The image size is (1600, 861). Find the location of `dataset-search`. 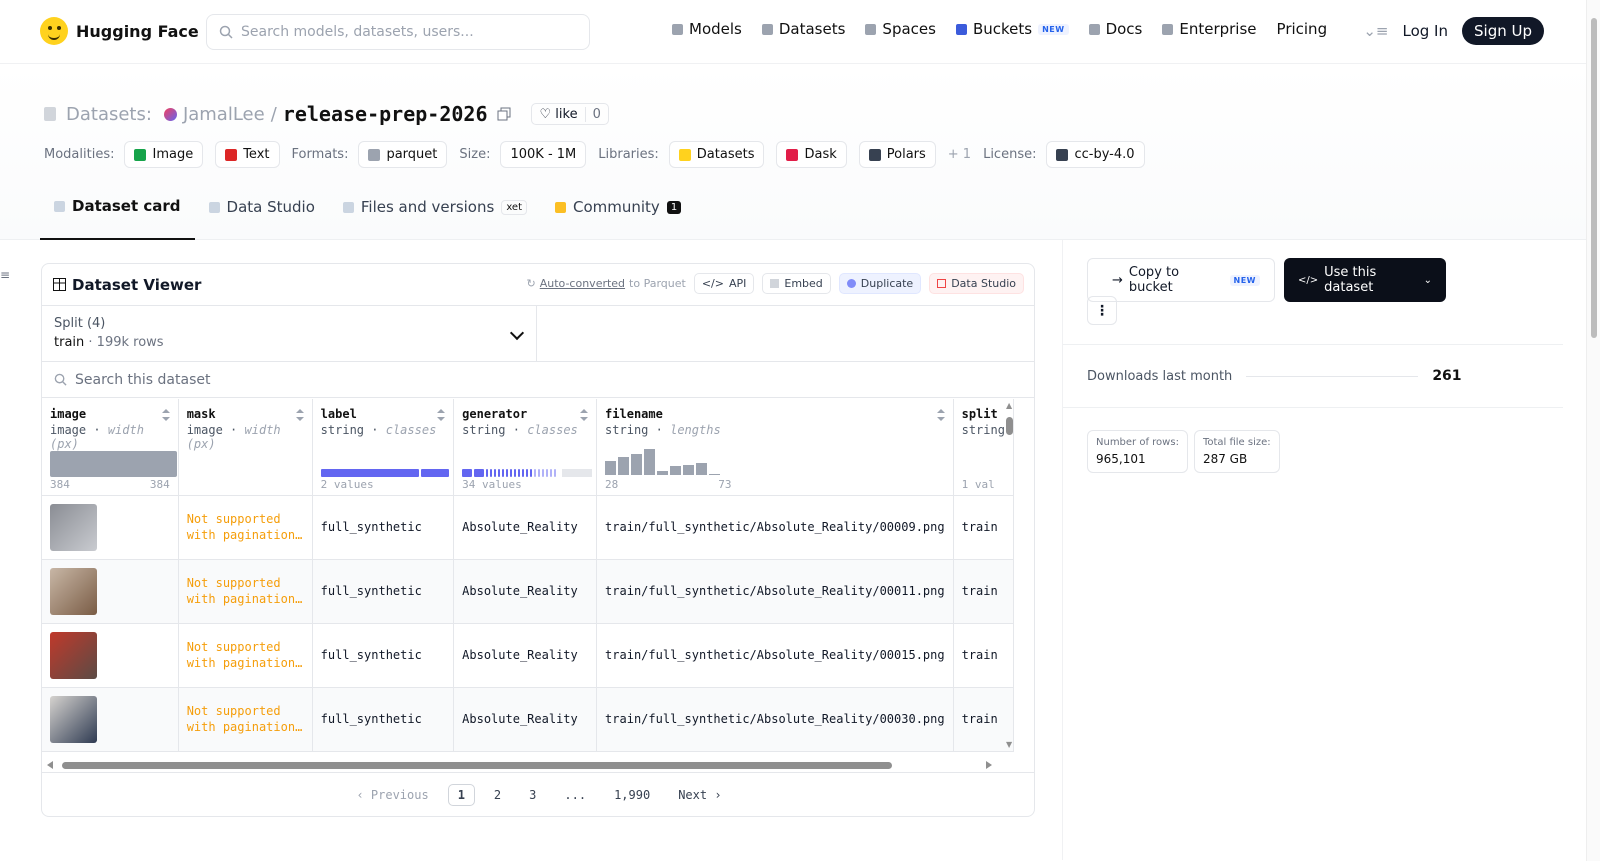

dataset-search is located at coordinates (538, 380).